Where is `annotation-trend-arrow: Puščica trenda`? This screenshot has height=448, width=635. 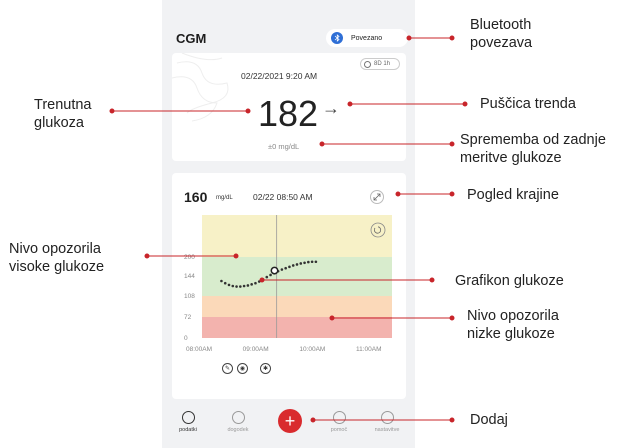 annotation-trend-arrow: Puščica trenda is located at coordinates (528, 104).